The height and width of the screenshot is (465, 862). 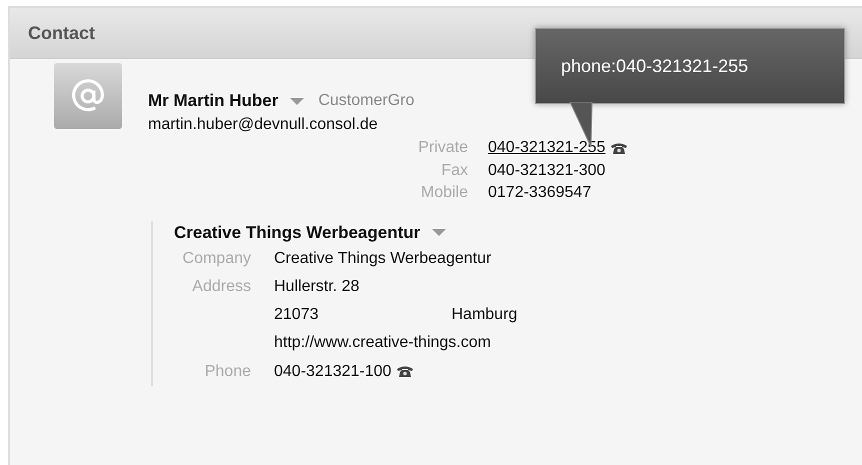 I want to click on field-value: Hamburg, so click(x=485, y=315).